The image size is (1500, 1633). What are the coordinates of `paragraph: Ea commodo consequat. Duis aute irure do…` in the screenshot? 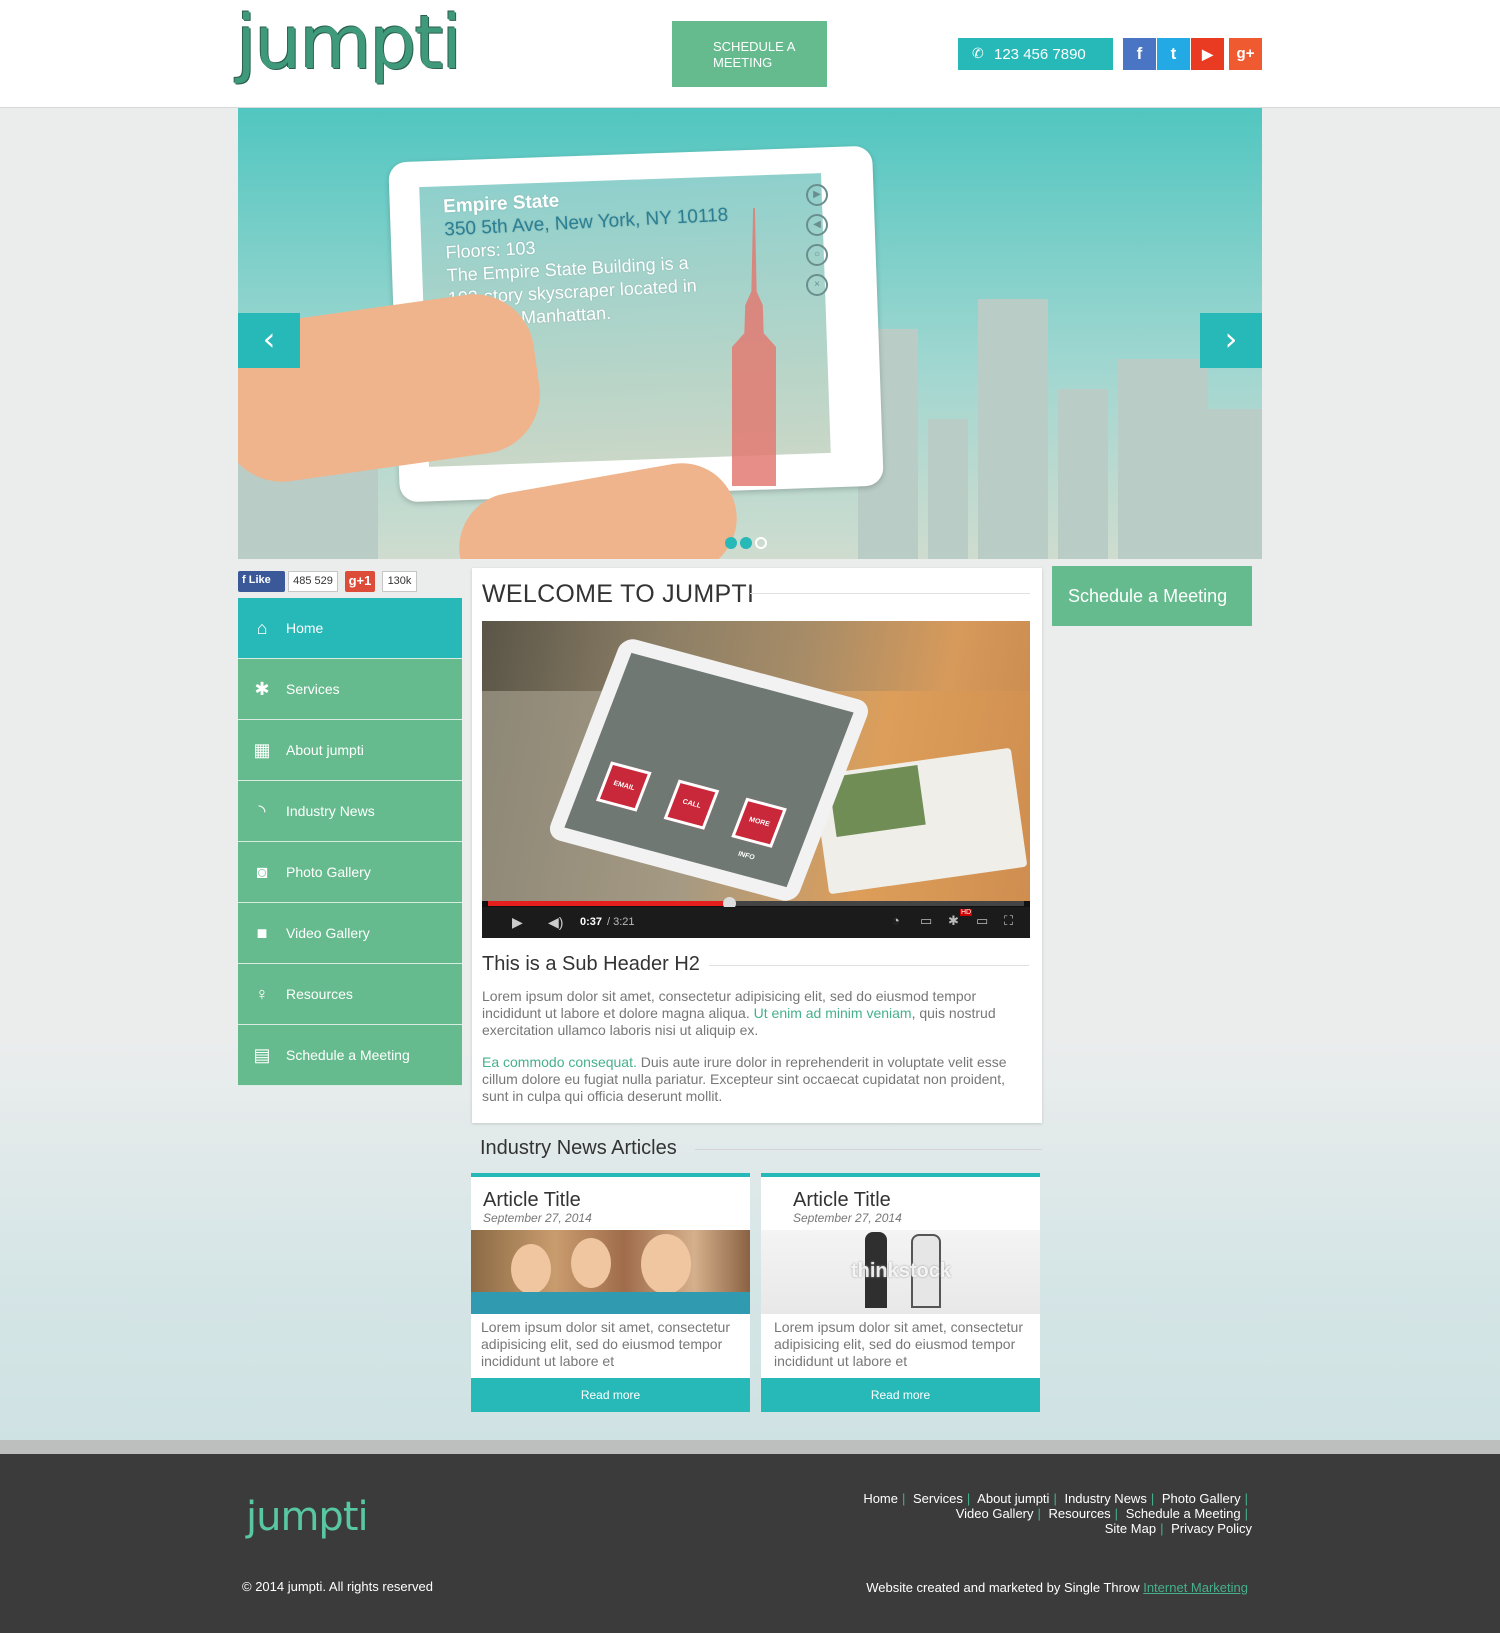 It's located at (752, 1079).